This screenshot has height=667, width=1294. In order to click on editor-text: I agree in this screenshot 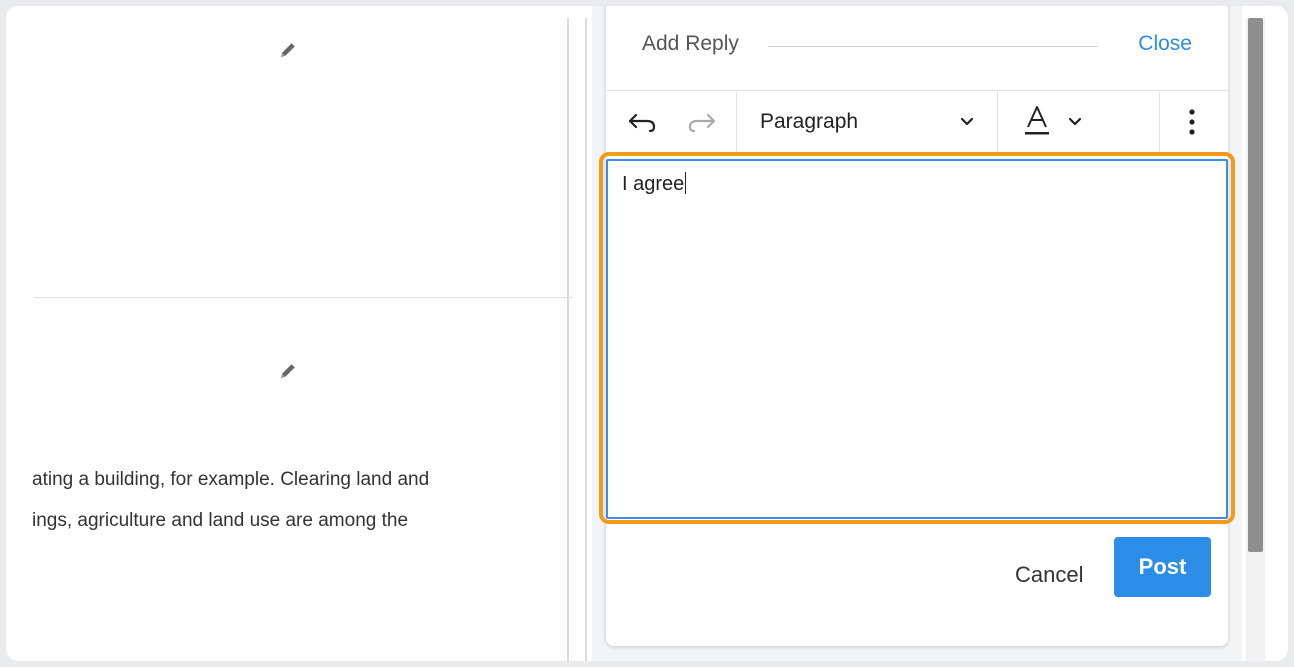, I will do `click(653, 184)`.